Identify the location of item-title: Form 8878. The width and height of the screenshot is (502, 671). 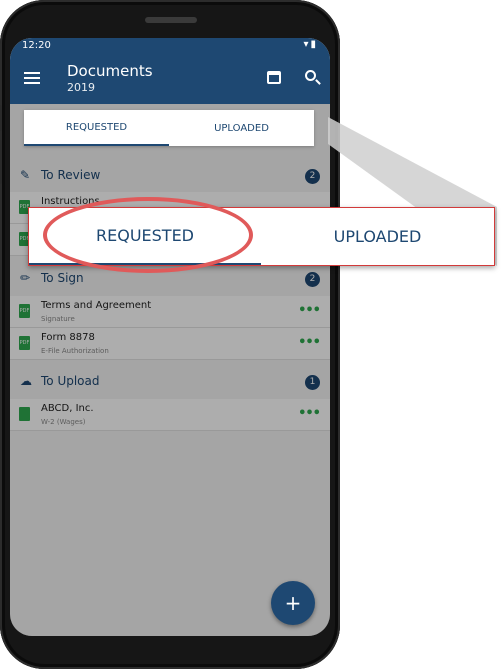
(68, 337).